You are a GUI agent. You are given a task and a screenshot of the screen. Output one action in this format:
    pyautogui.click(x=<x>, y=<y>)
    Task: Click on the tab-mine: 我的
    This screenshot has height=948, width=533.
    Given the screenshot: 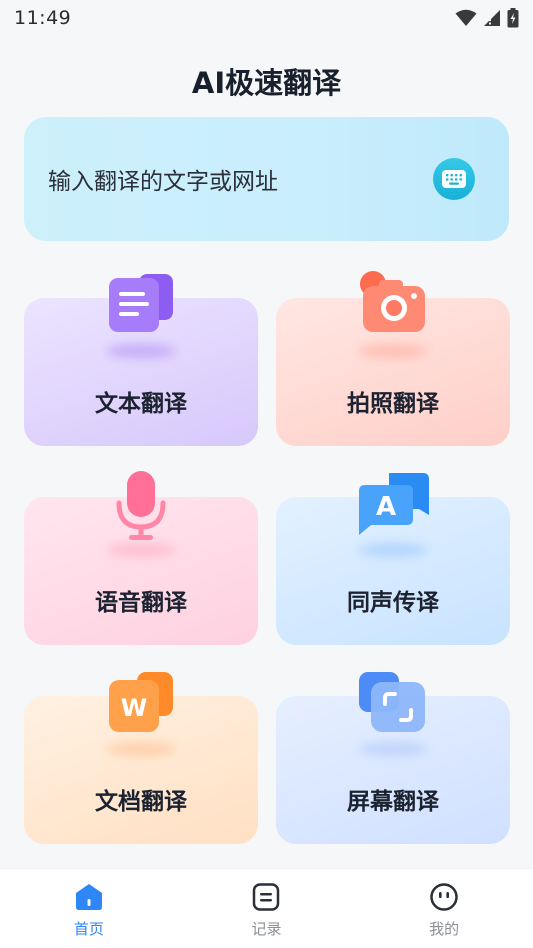 What is the action you would take?
    pyautogui.click(x=444, y=908)
    